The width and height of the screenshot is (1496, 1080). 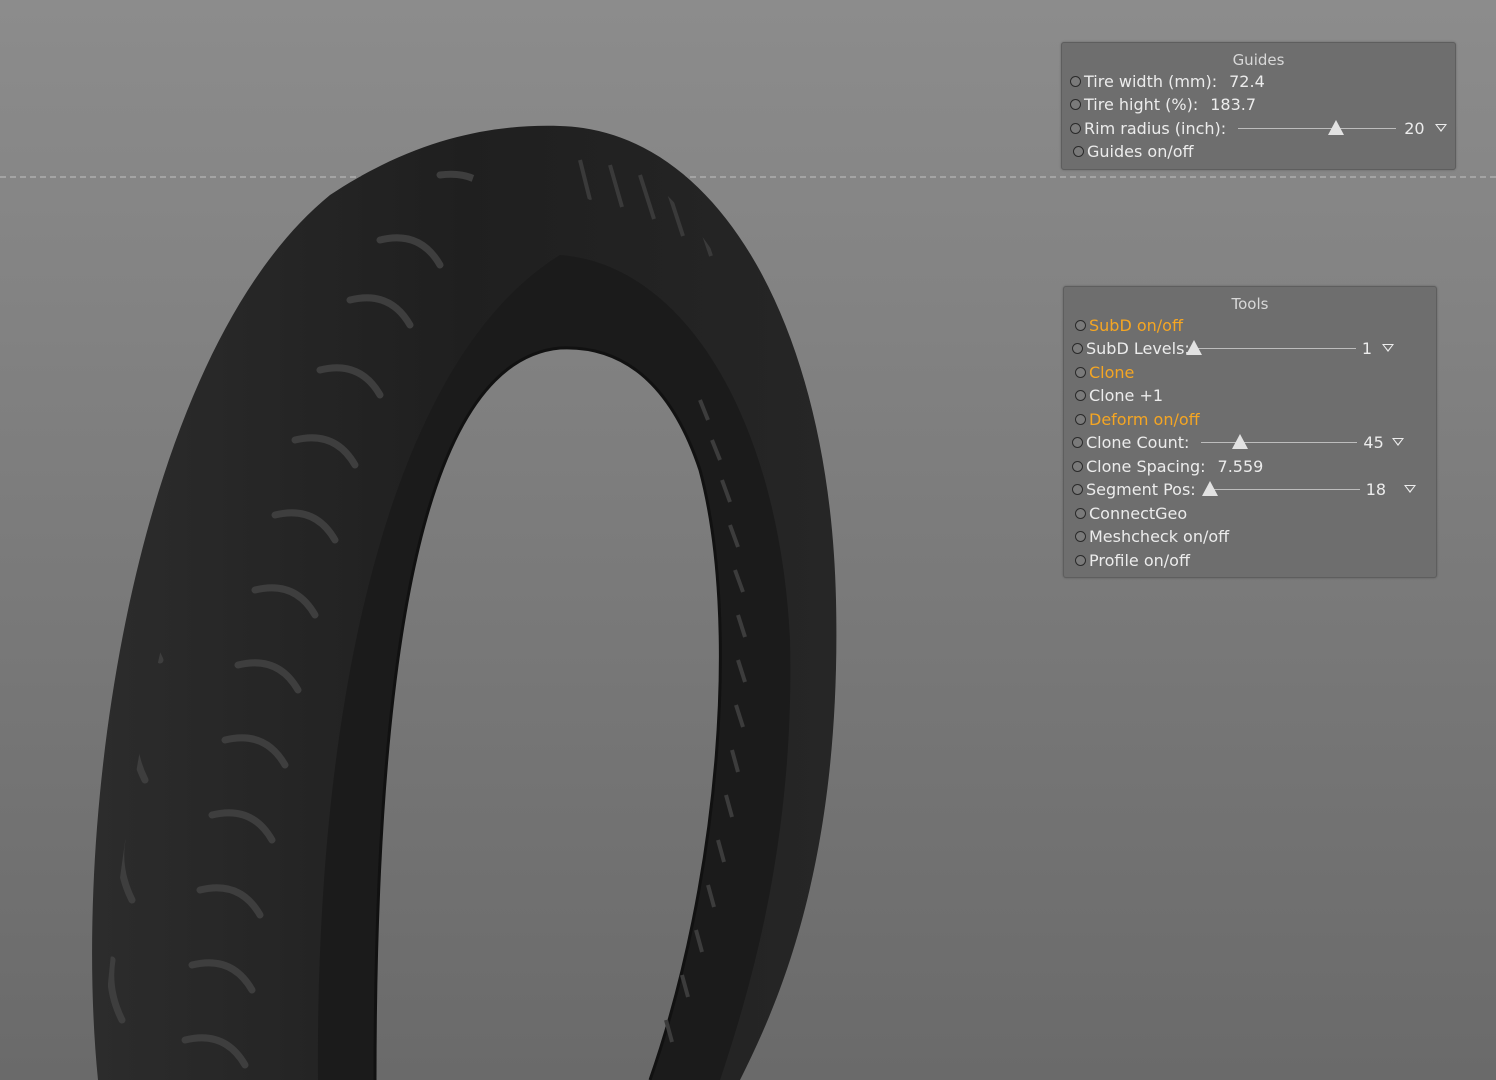 I want to click on connect-geo-row: ConnectGeo, so click(x=1255, y=513).